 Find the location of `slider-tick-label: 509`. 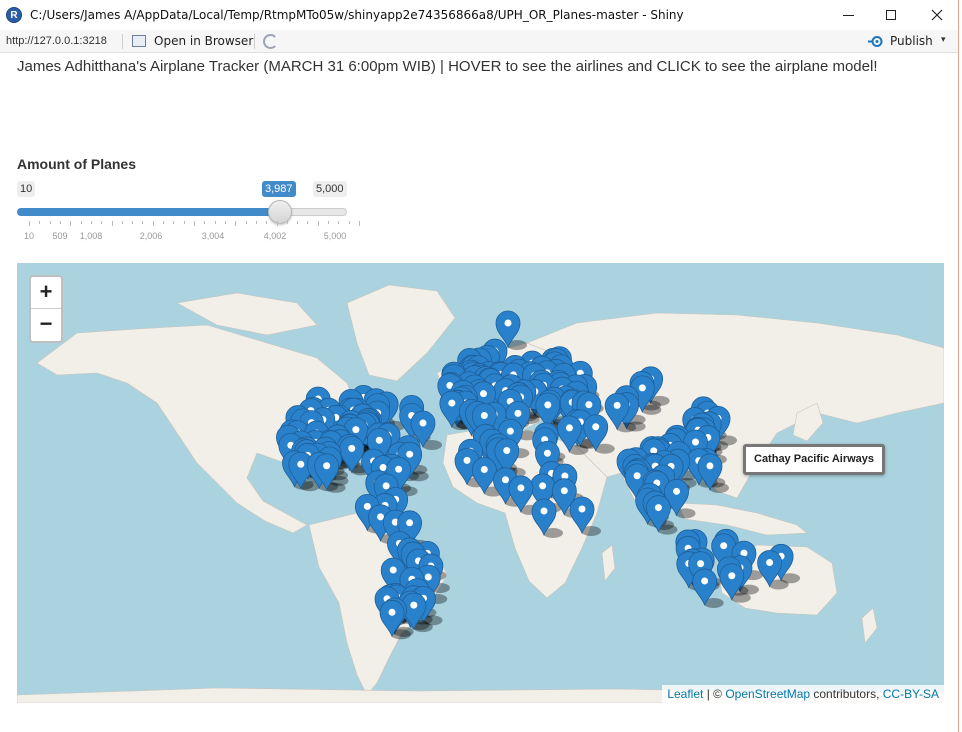

slider-tick-label: 509 is located at coordinates (60, 236).